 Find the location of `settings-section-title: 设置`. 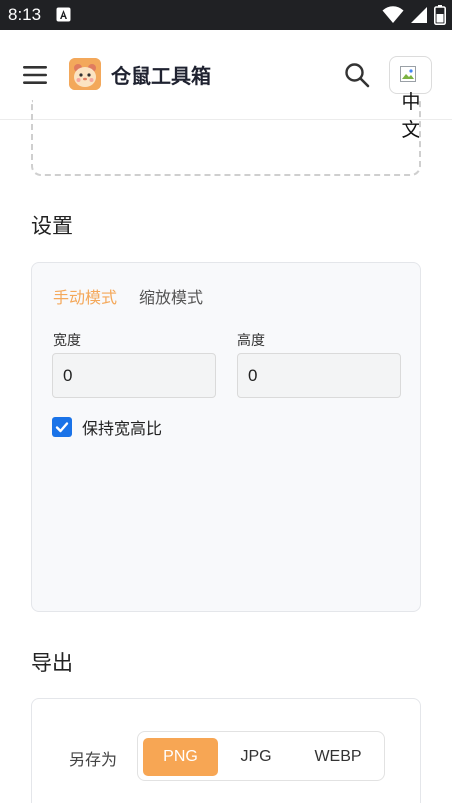

settings-section-title: 设置 is located at coordinates (52, 226).